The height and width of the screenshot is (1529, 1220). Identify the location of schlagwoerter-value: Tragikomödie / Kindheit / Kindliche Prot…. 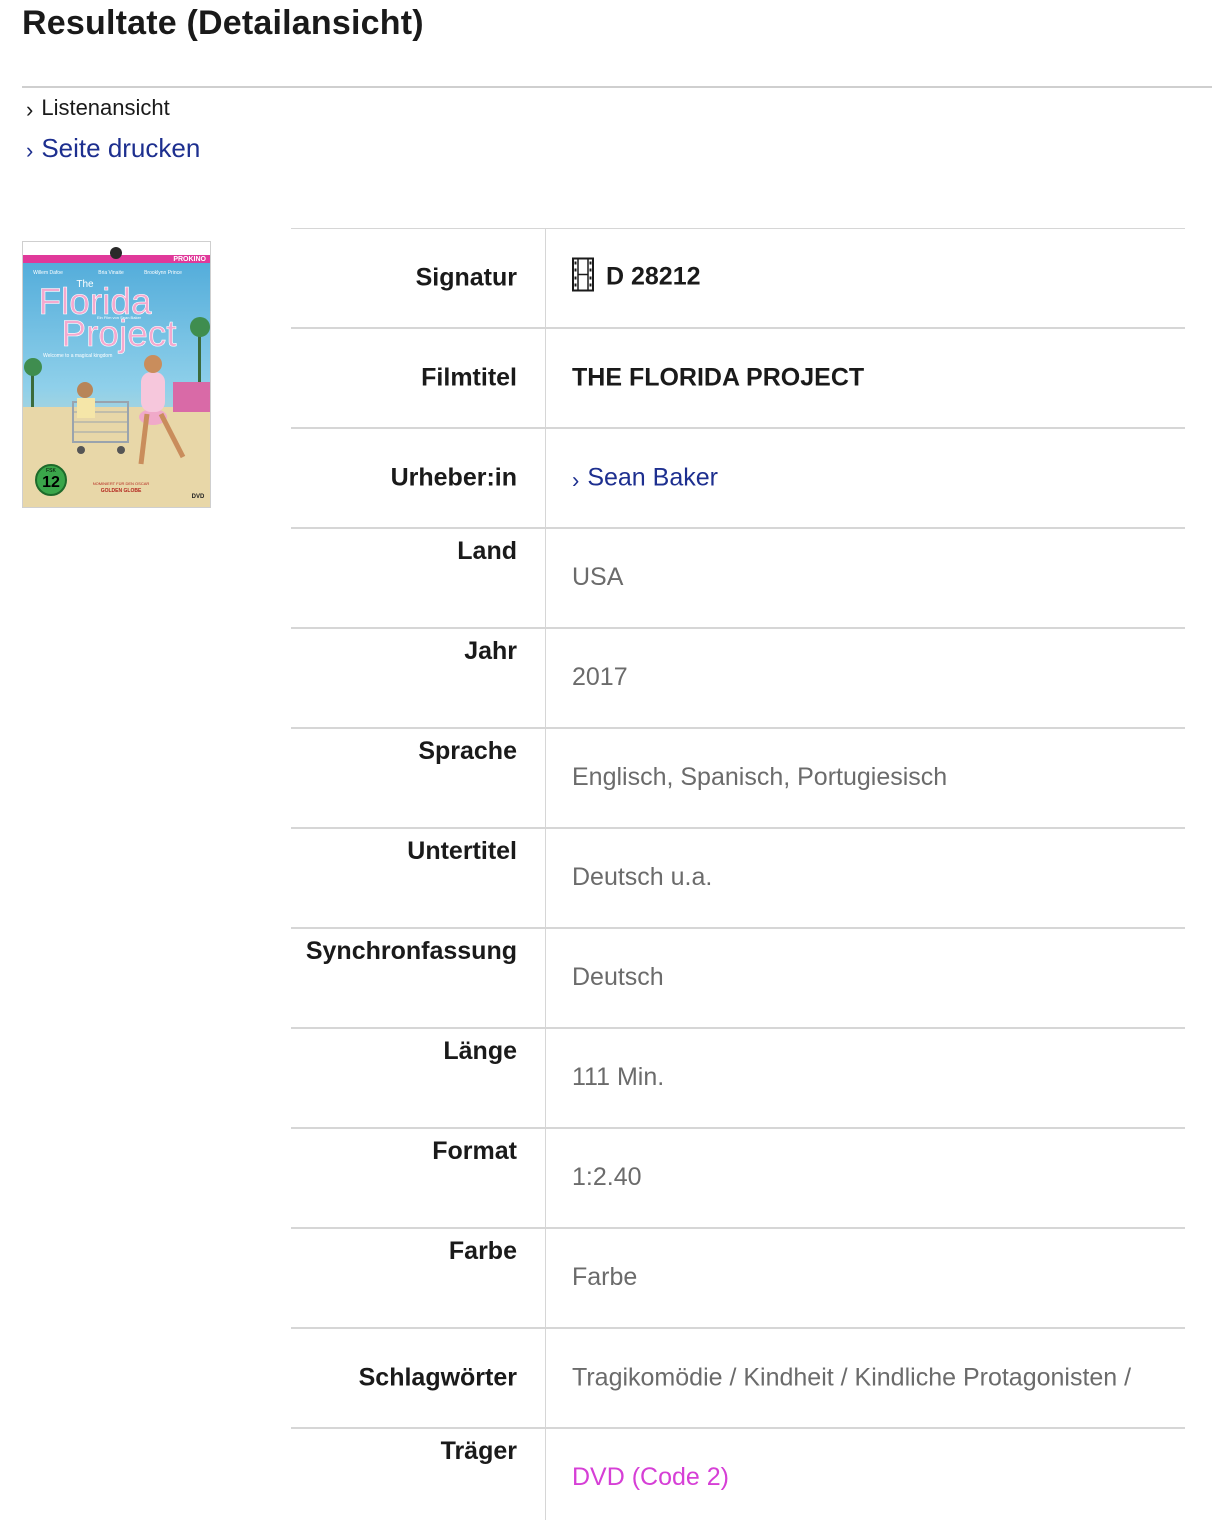
(852, 1377).